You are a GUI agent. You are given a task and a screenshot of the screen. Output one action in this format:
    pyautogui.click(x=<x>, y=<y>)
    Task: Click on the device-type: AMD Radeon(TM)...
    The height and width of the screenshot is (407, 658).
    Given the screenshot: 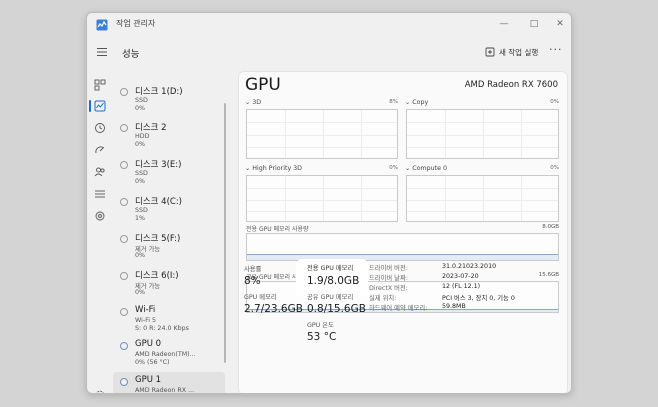 What is the action you would take?
    pyautogui.click(x=165, y=354)
    